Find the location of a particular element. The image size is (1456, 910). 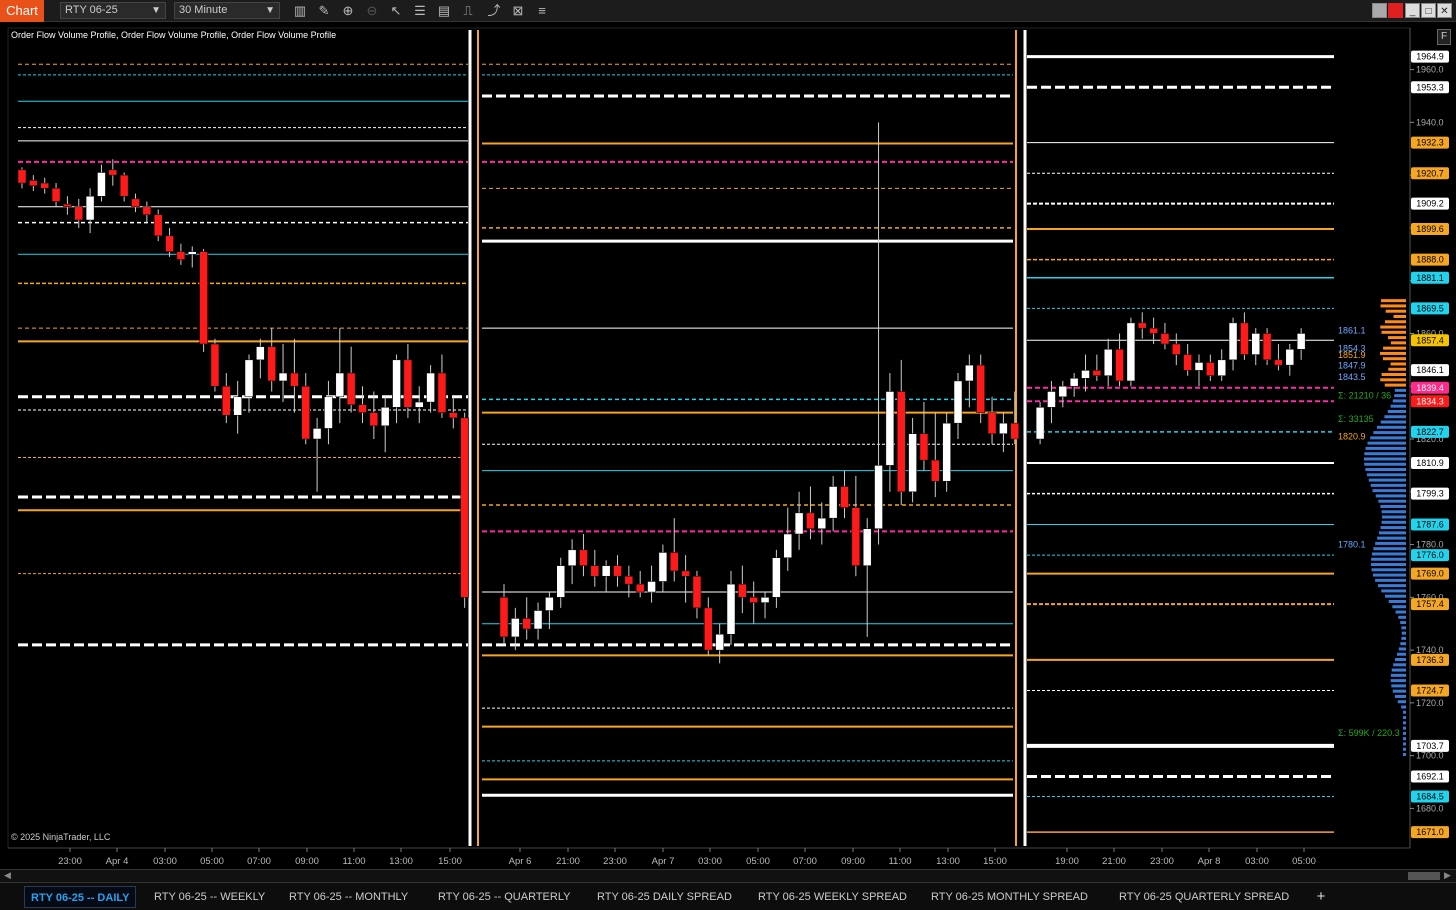

f-button: F is located at coordinates (1444, 37).